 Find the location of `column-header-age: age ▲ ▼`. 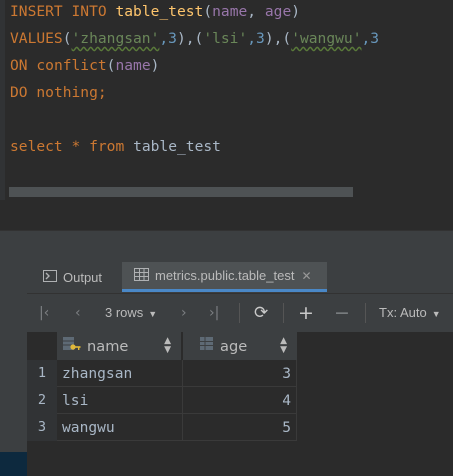

column-header-age: age ▲ ▼ is located at coordinates (240, 346).